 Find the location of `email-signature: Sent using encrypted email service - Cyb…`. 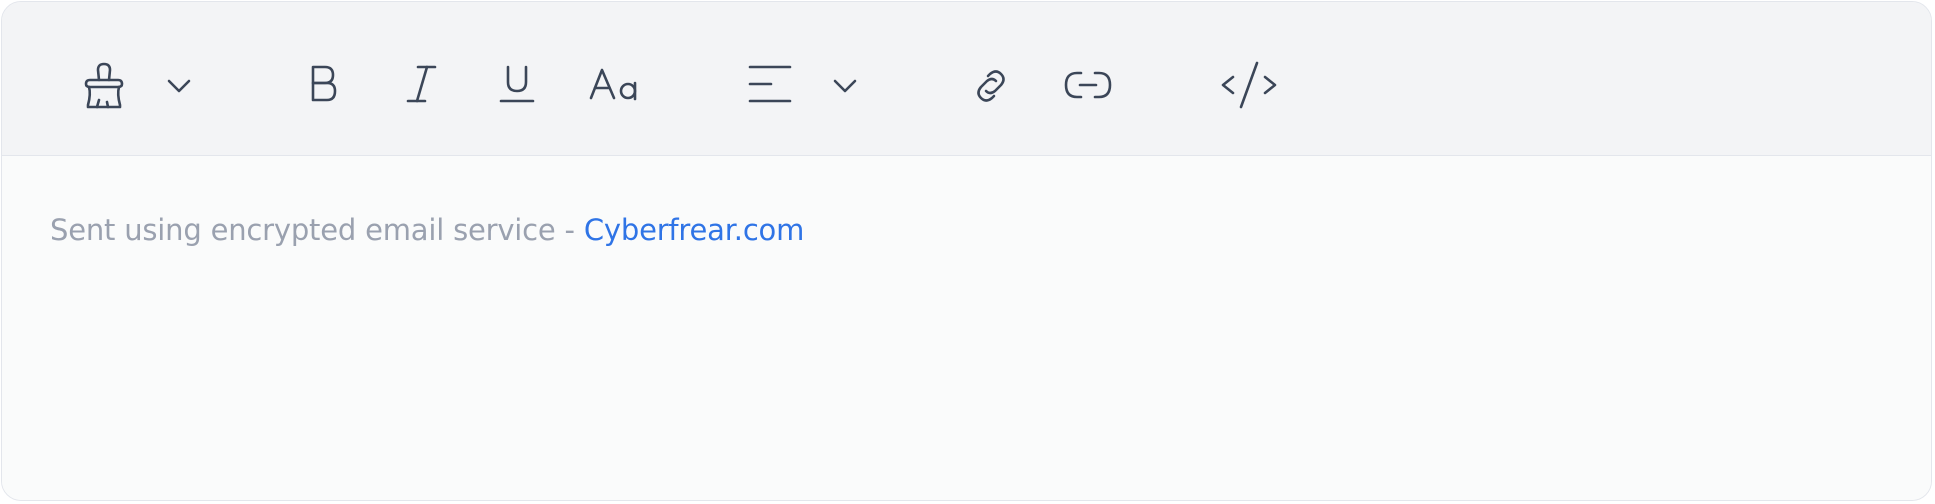

email-signature: Sent using encrypted email service - Cyb… is located at coordinates (427, 230).